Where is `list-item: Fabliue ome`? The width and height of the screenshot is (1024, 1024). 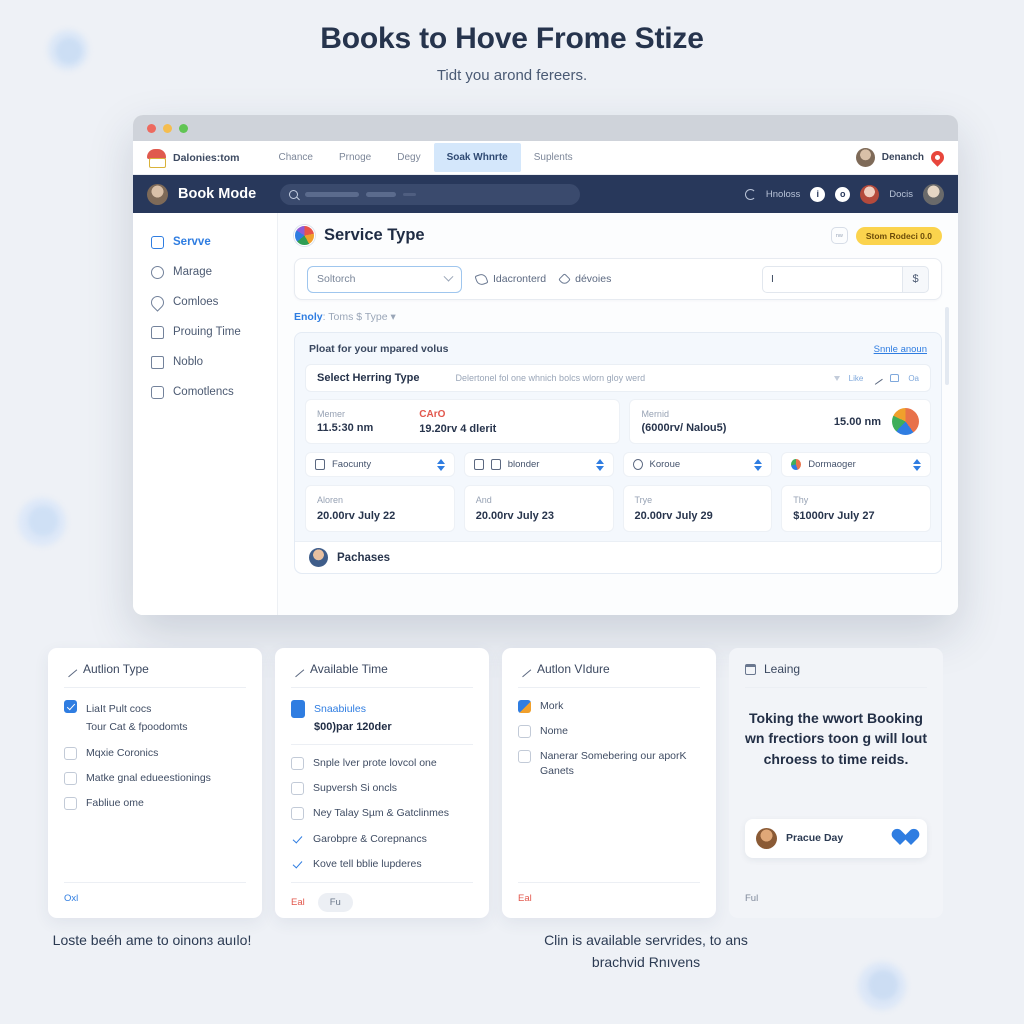
list-item: Fabliue ome is located at coordinates (155, 803).